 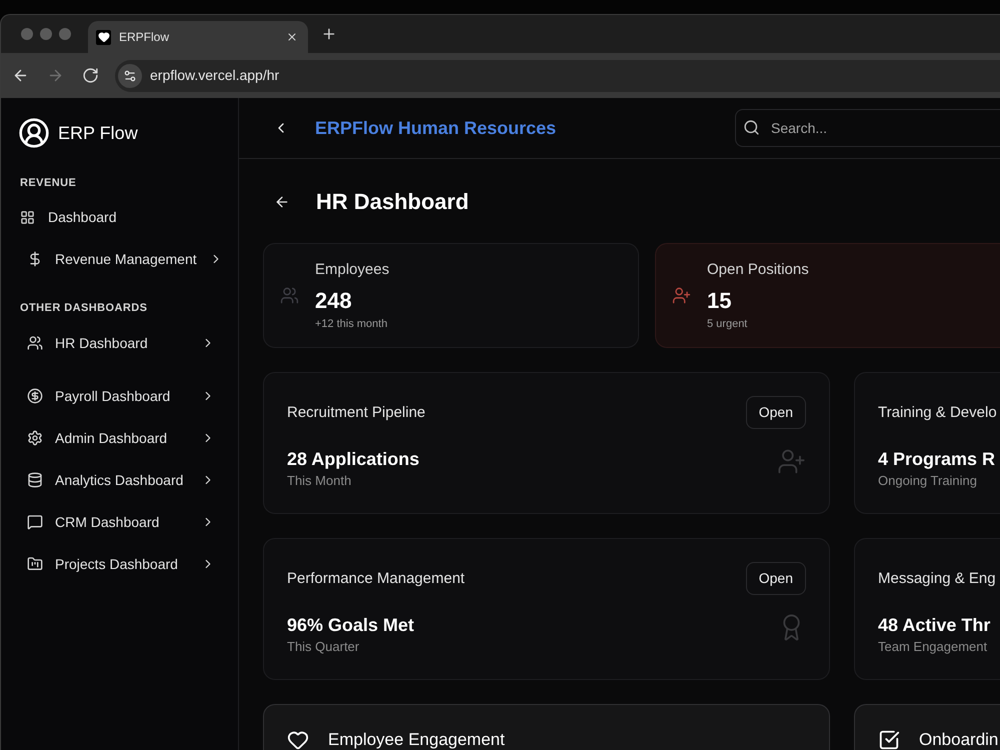 What do you see at coordinates (35, 396) in the screenshot?
I see `dollar-coin-icon` at bounding box center [35, 396].